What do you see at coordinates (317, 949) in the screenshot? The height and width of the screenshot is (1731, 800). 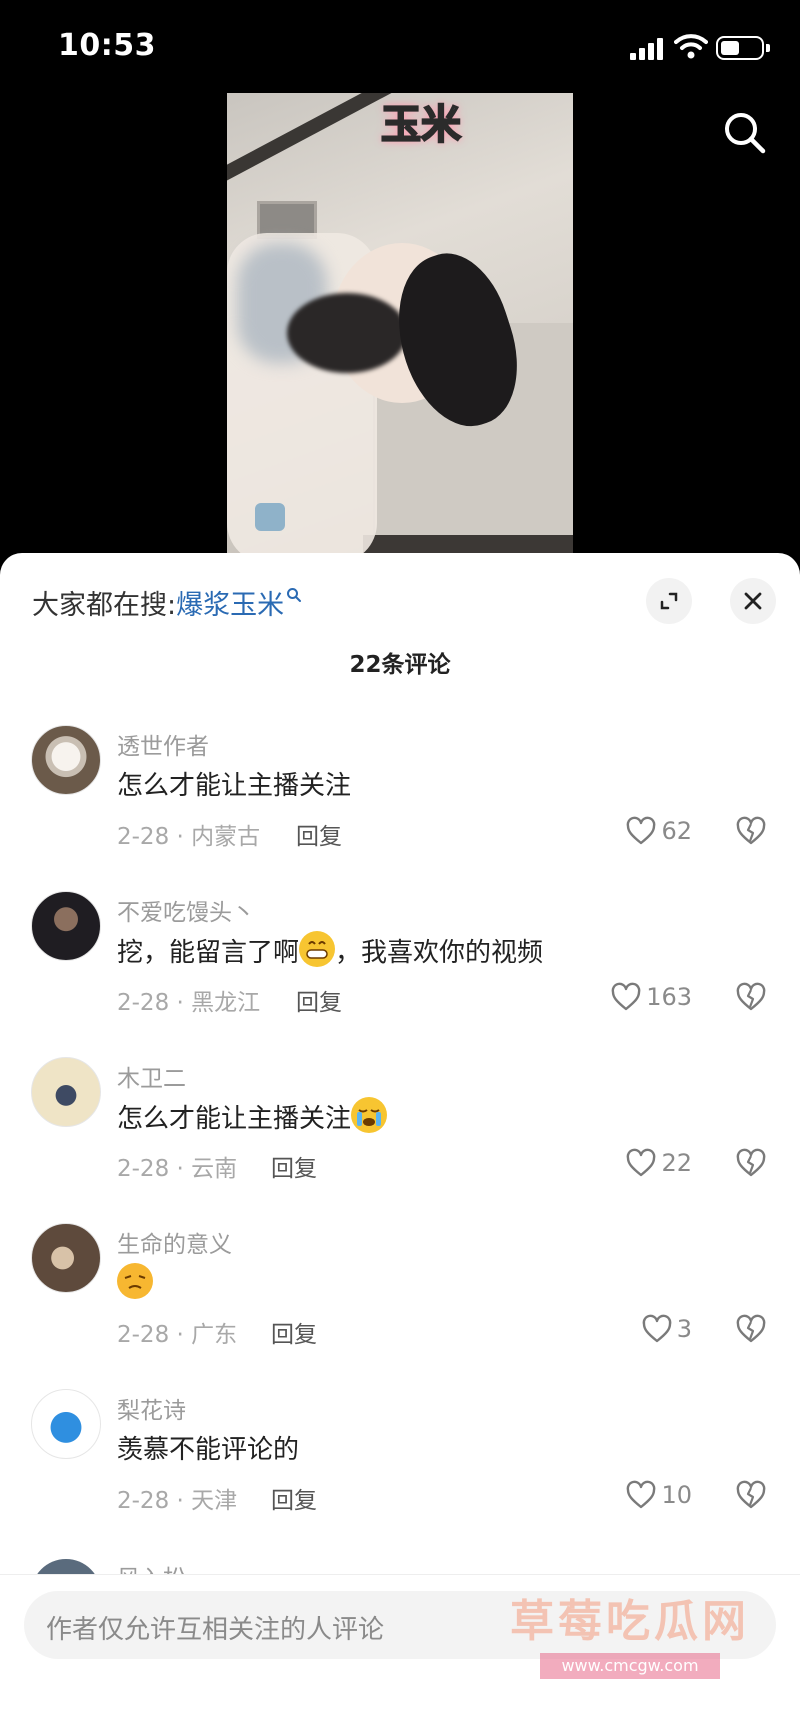 I see `grinning-face-emoji` at bounding box center [317, 949].